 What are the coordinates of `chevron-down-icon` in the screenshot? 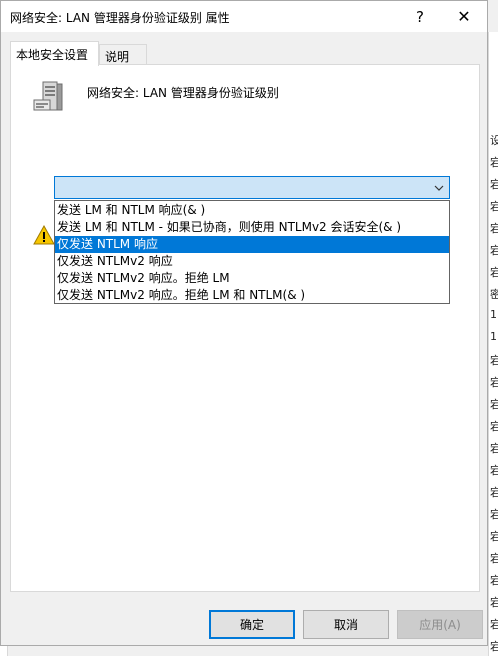 It's located at (439, 187).